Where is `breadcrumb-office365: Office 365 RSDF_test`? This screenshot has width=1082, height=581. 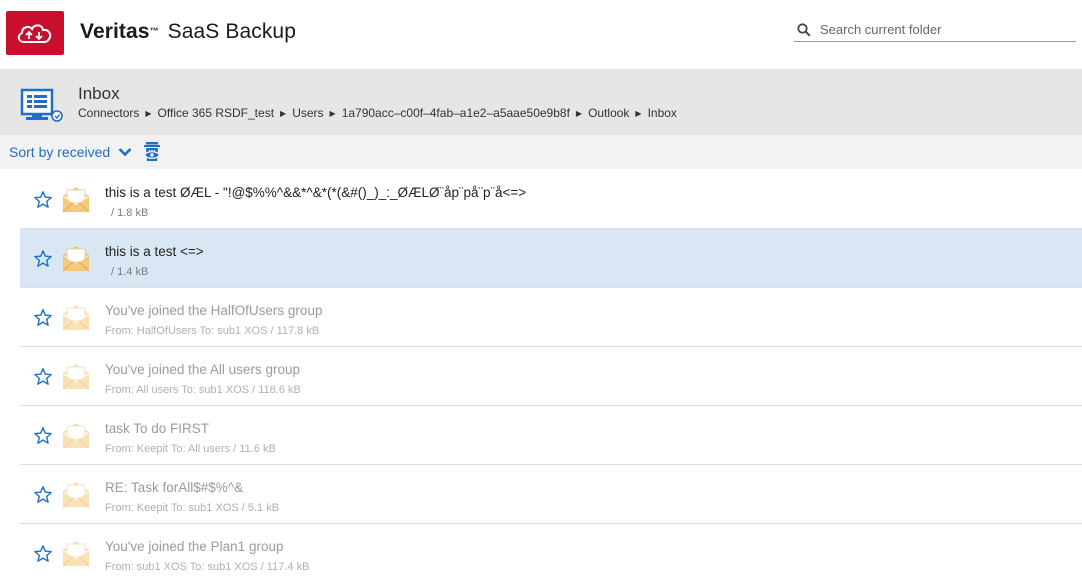 breadcrumb-office365: Office 365 RSDF_test is located at coordinates (216, 113).